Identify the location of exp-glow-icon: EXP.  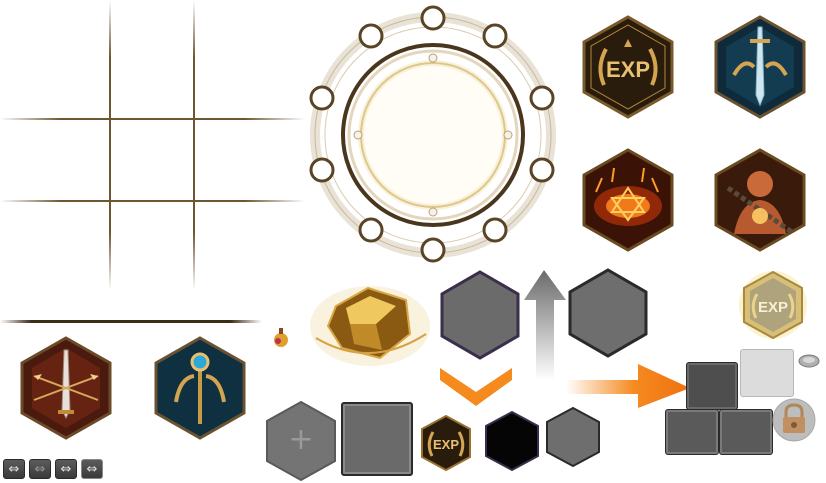
(773, 305).